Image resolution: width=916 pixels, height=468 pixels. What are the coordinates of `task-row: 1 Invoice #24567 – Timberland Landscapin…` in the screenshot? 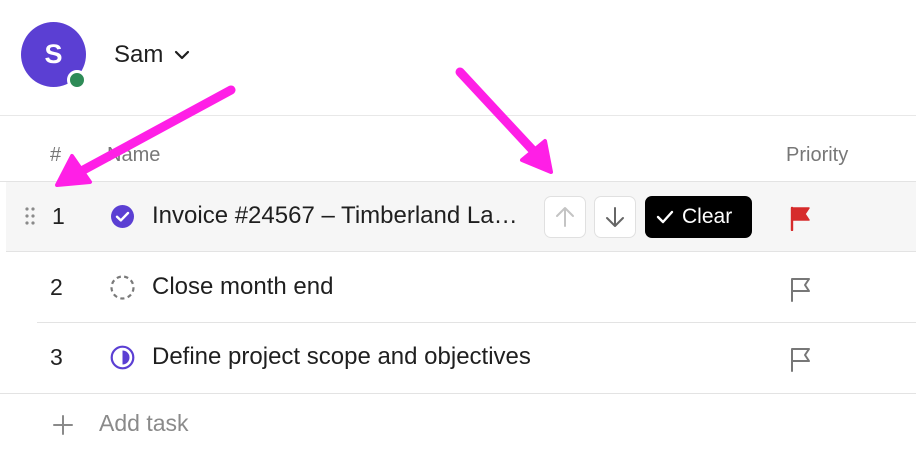 It's located at (461, 217).